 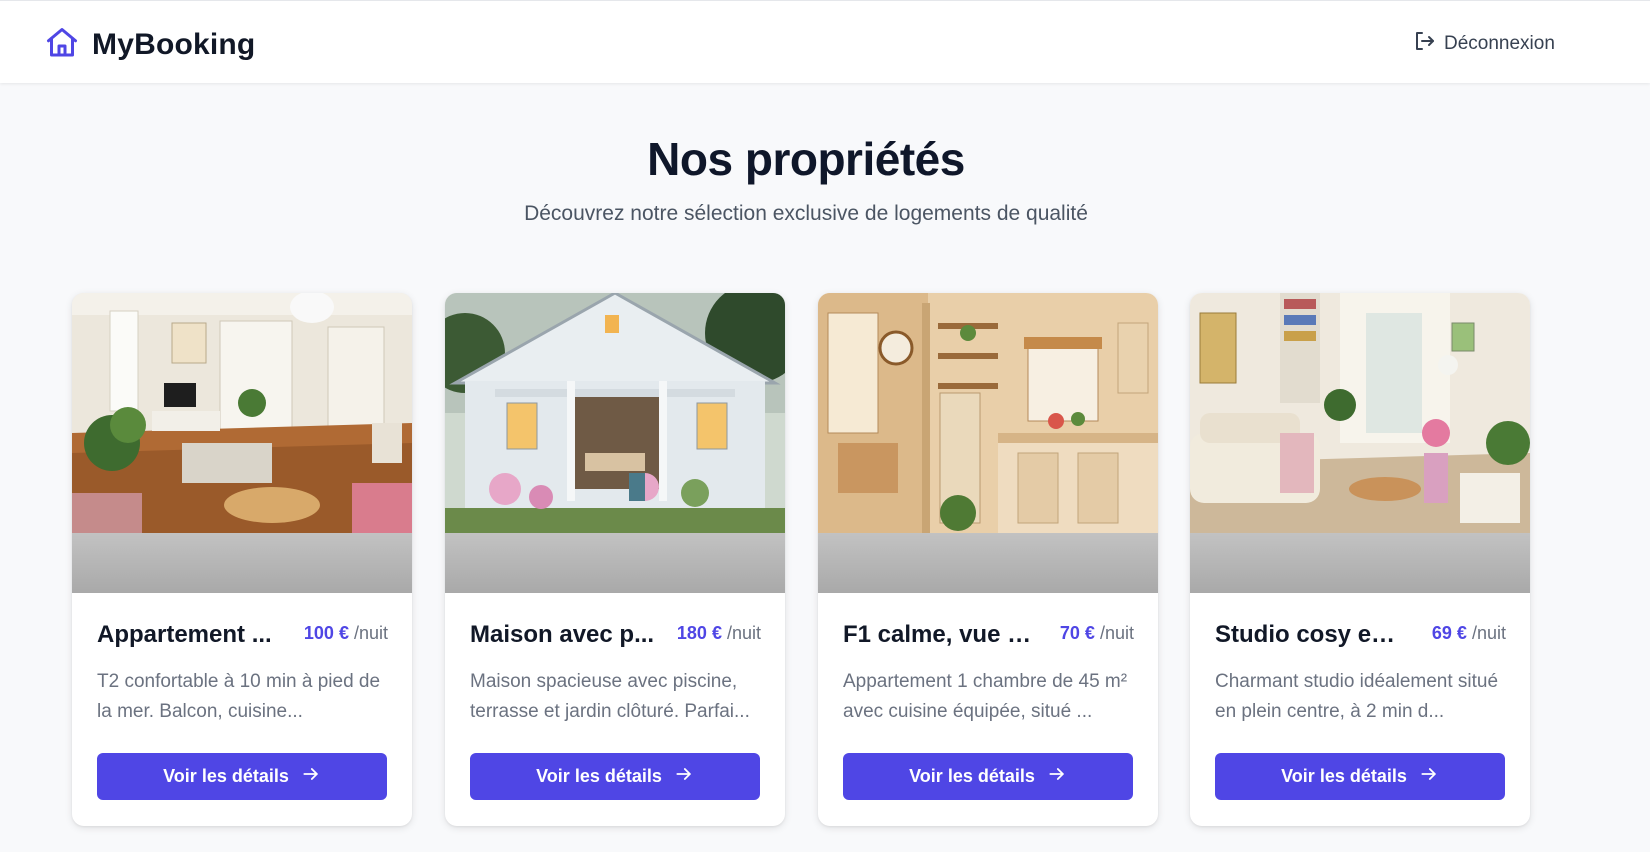 I want to click on logout-icon, so click(x=1424, y=44).